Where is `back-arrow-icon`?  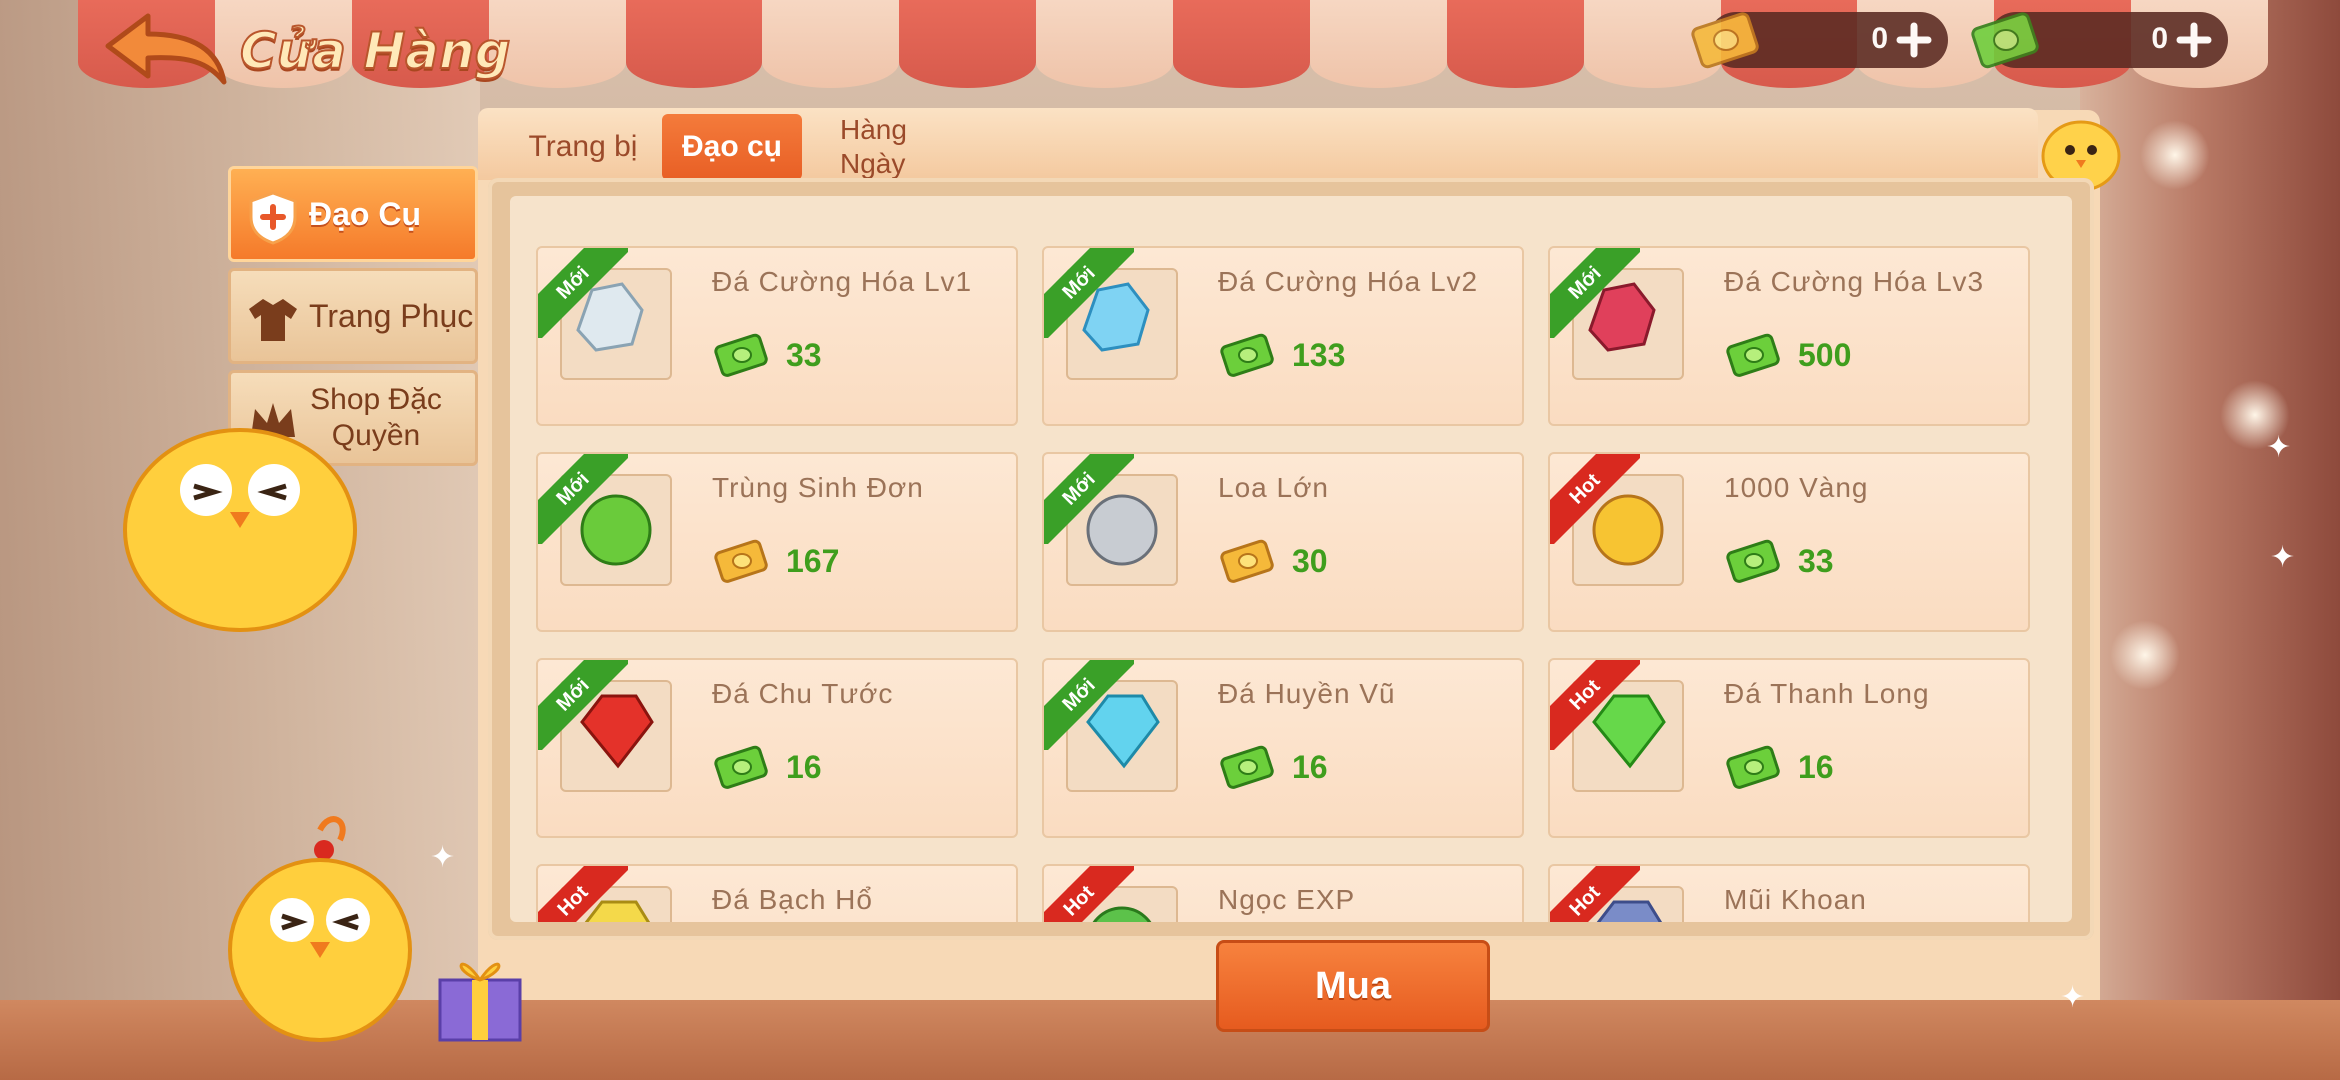
back-arrow-icon is located at coordinates (166, 49).